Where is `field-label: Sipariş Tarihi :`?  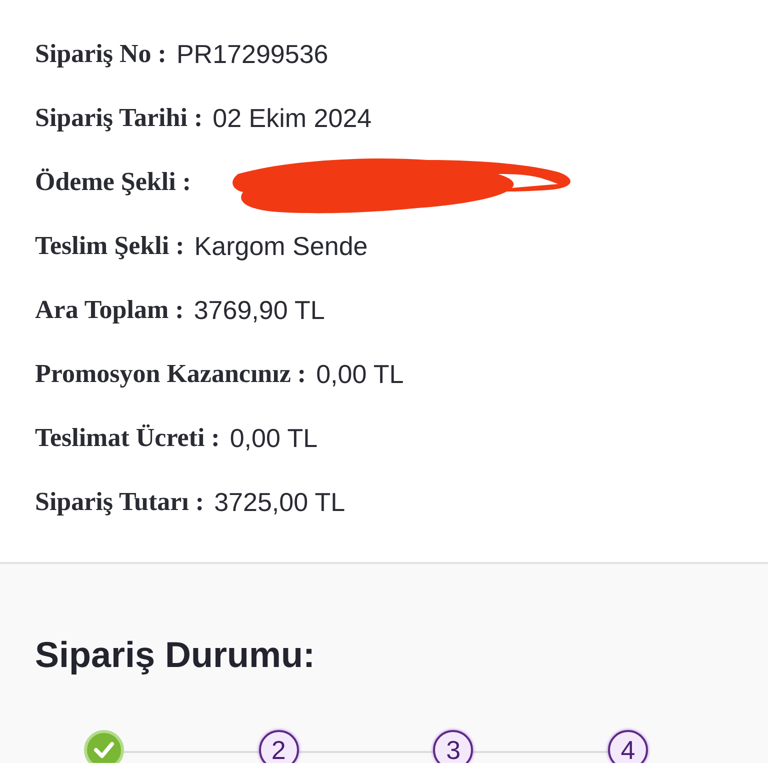 field-label: Sipariş Tarihi : is located at coordinates (119, 118).